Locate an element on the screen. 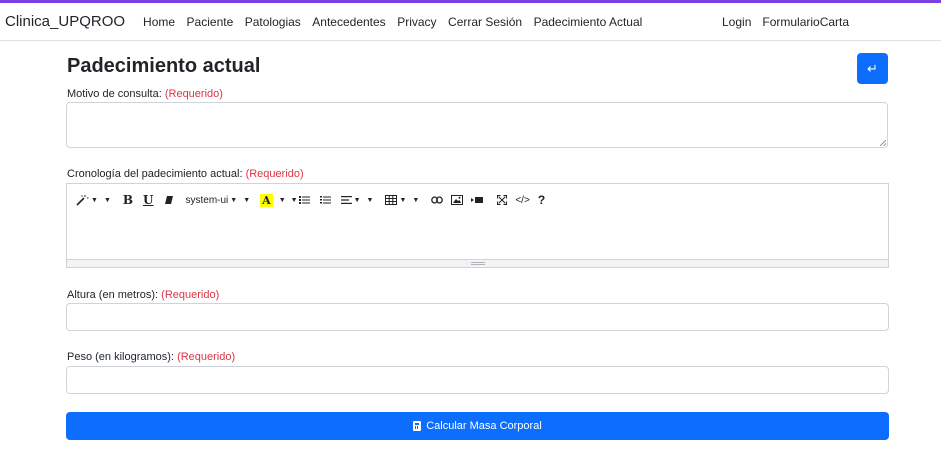  font-family-dropdown: system-ui ▼ is located at coordinates (212, 200).